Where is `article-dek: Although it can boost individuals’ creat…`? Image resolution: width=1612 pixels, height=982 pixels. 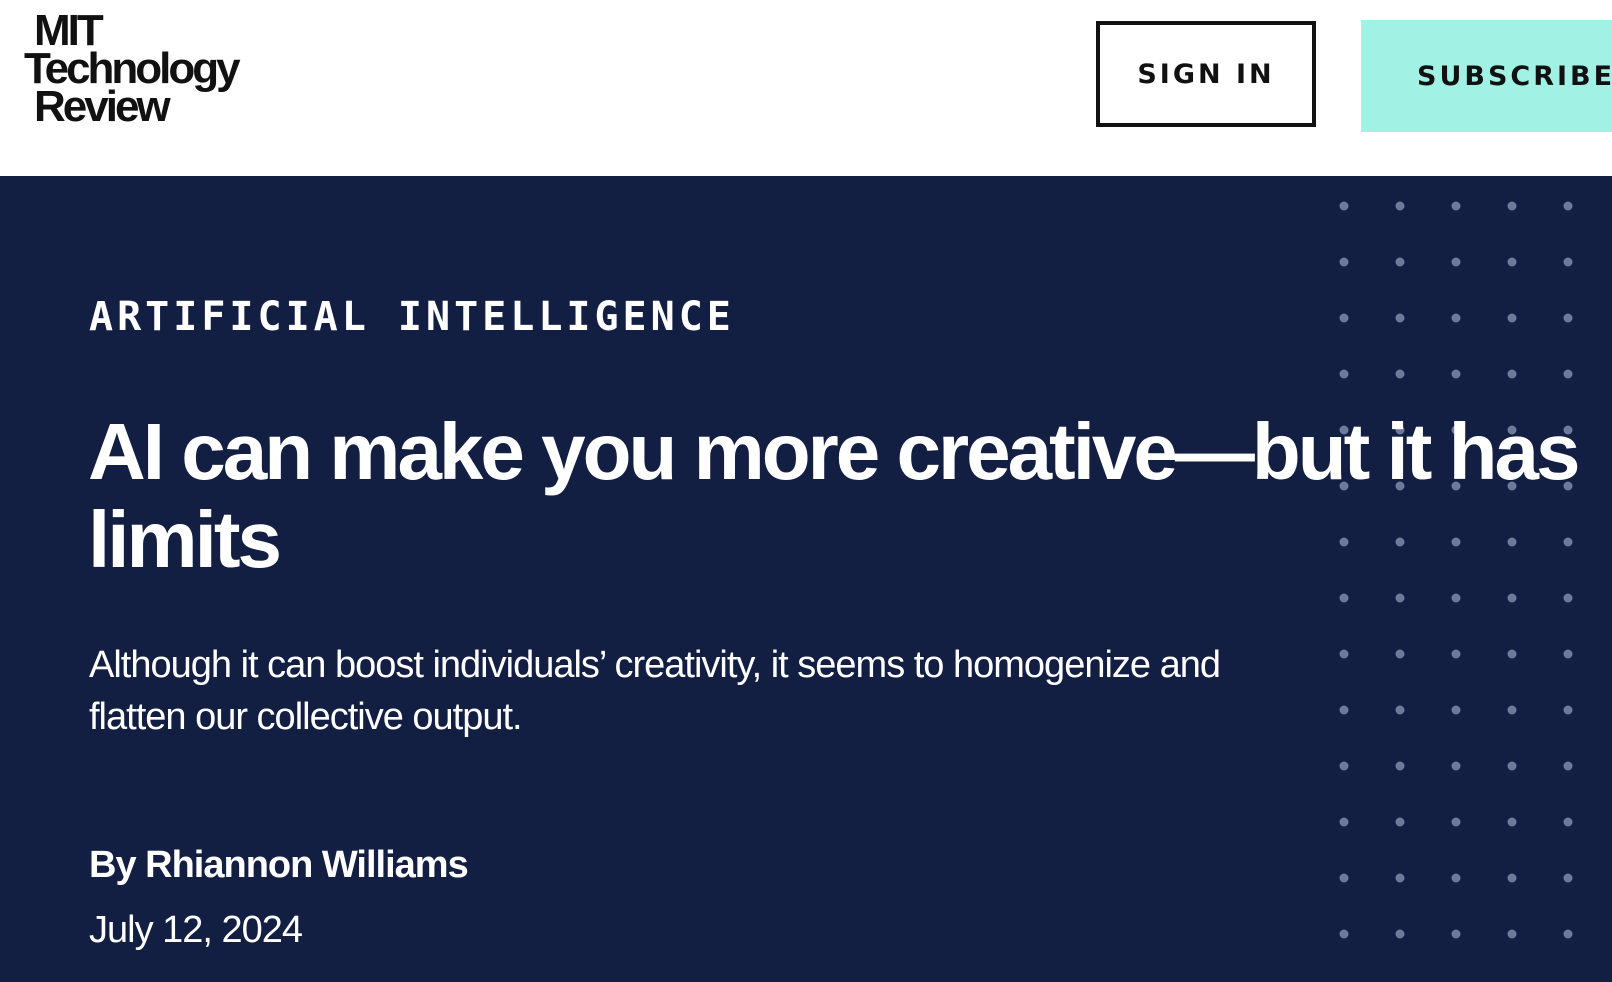
article-dek: Although it can boost individuals’ creat… is located at coordinates (655, 691).